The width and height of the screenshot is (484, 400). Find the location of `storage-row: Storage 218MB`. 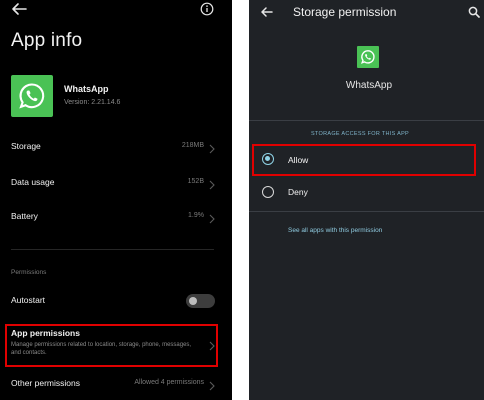

storage-row: Storage 218MB is located at coordinates (116, 147).